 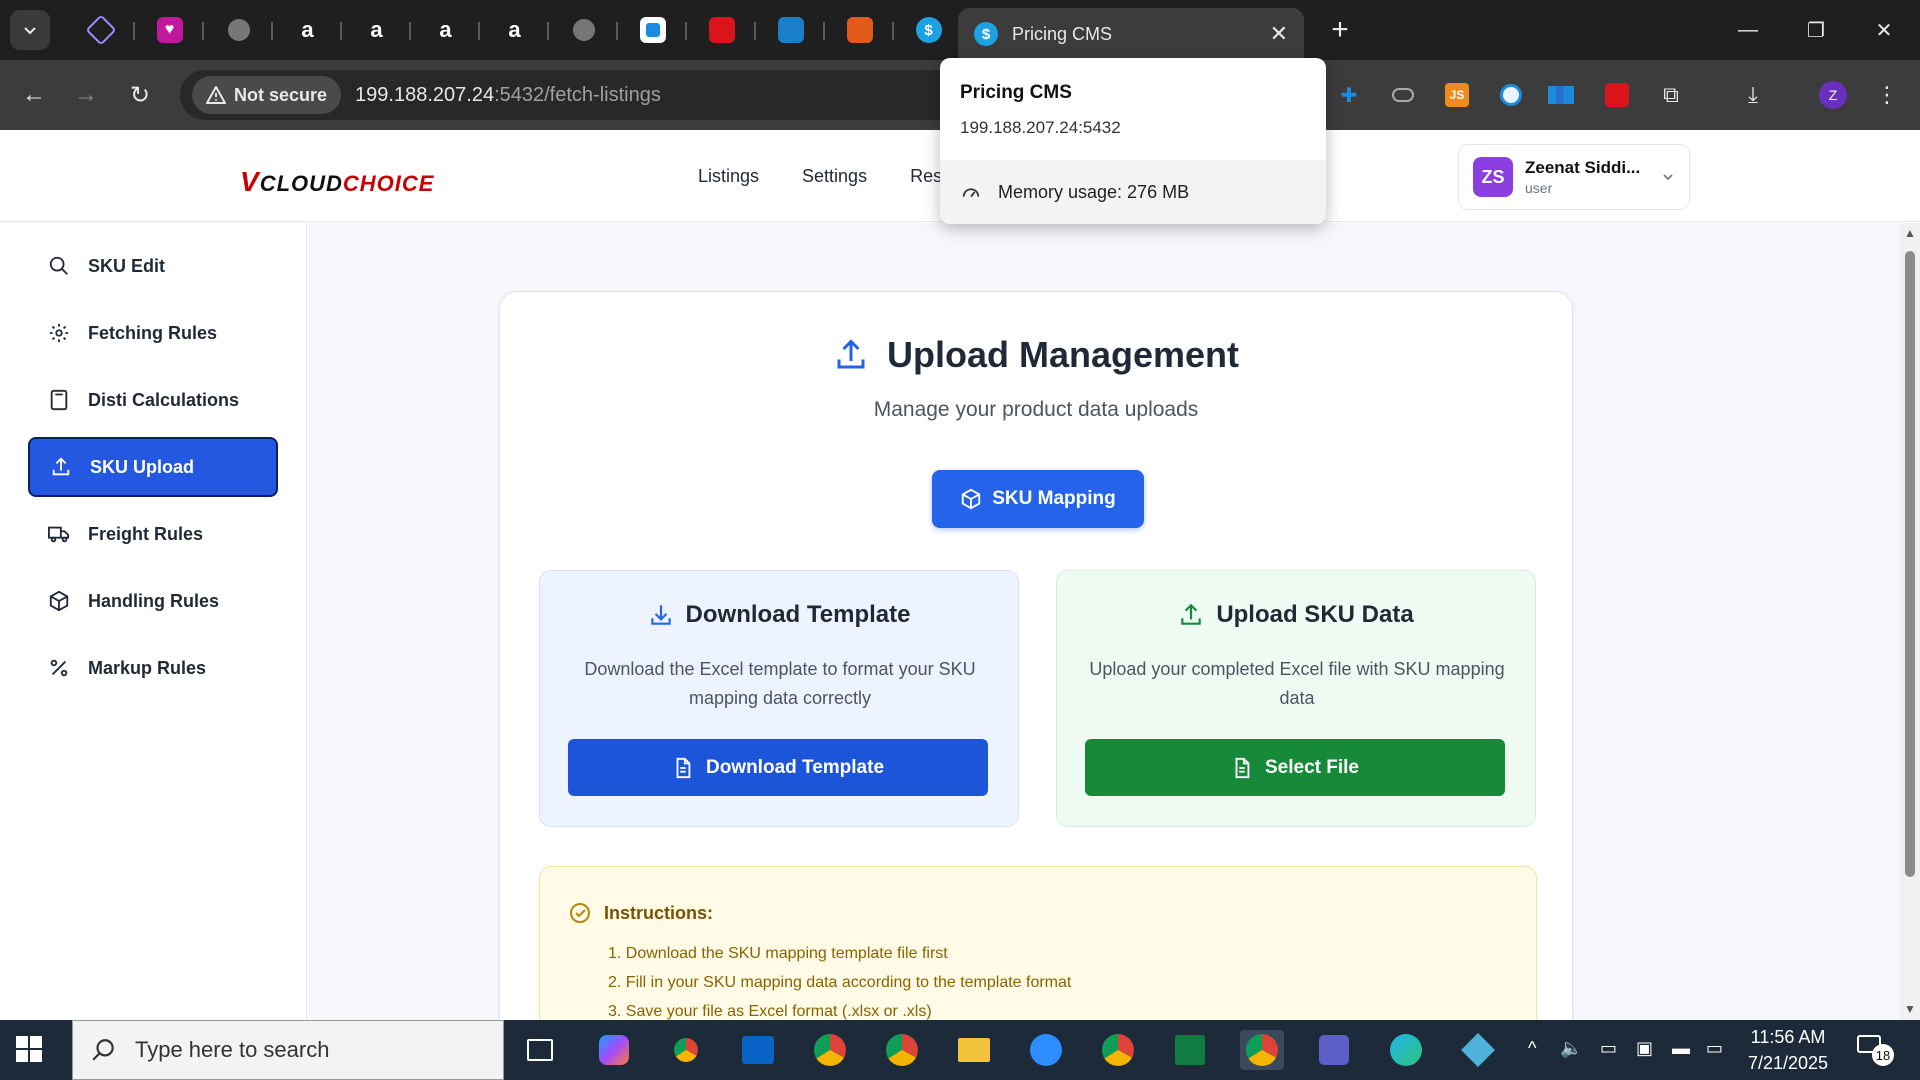 What do you see at coordinates (1532, 1048) in the screenshot?
I see `chevron-up-icon: ^` at bounding box center [1532, 1048].